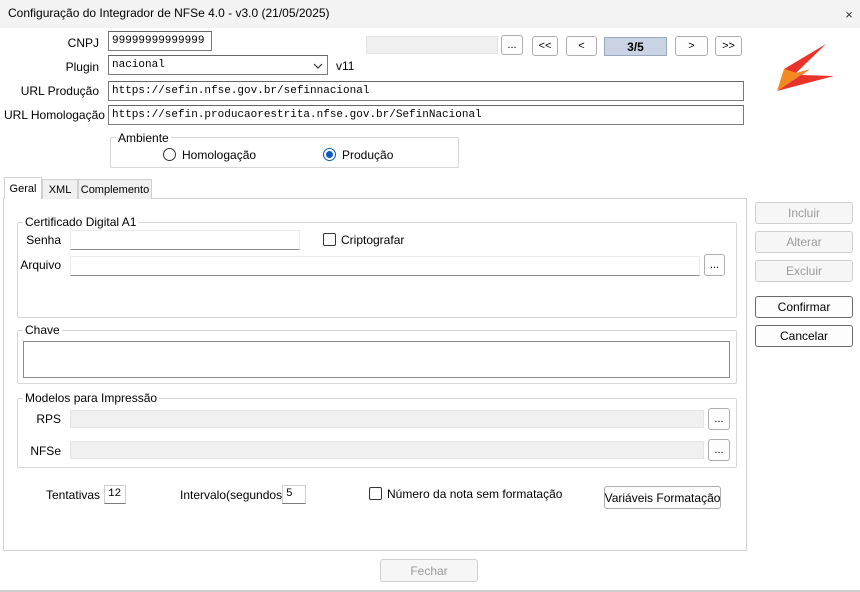 This screenshot has height=592, width=860. I want to click on homologacao-radio, so click(169, 154).